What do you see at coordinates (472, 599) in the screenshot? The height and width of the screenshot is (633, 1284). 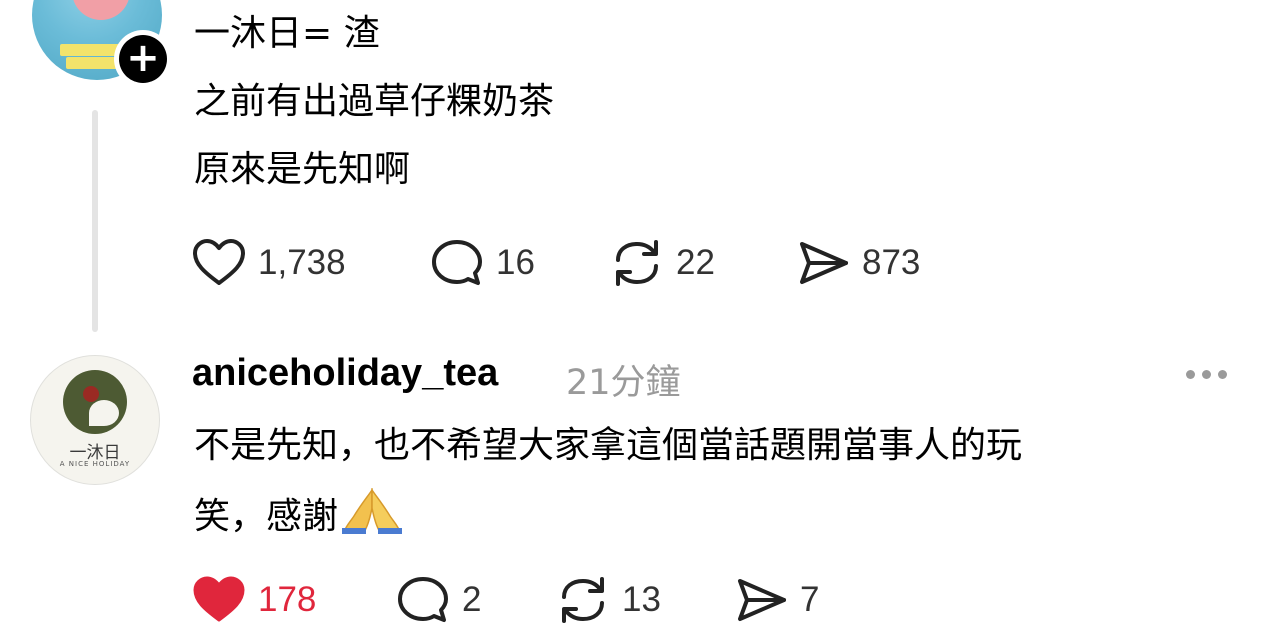 I see `reply-reply-count: 2` at bounding box center [472, 599].